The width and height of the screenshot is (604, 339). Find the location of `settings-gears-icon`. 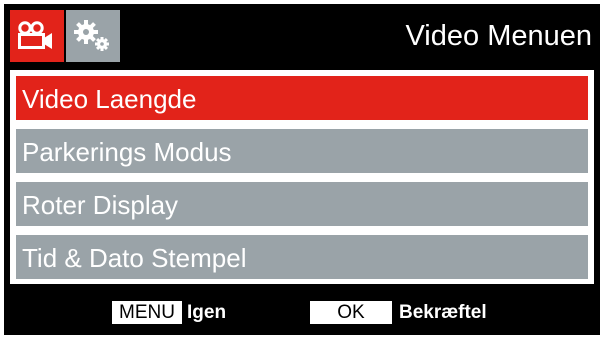

settings-gears-icon is located at coordinates (91, 35).